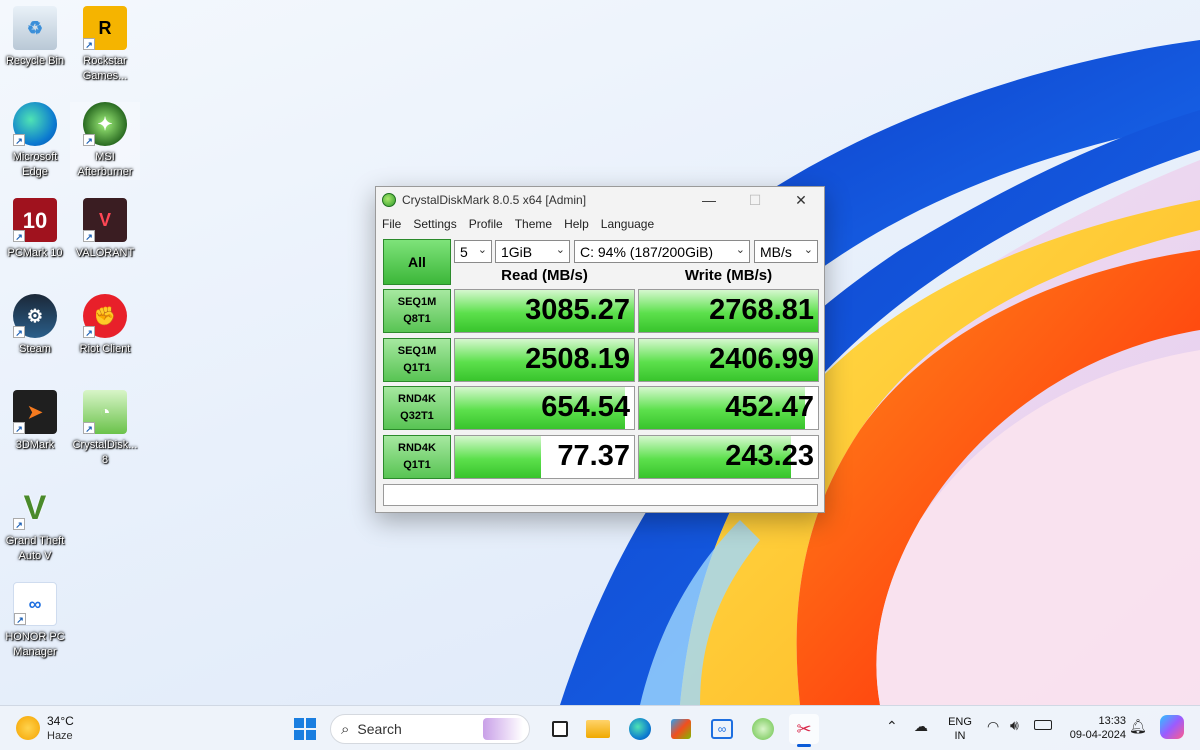 The width and height of the screenshot is (1200, 750). Describe the element at coordinates (486, 224) in the screenshot. I see `menu-profile: Profile` at that location.